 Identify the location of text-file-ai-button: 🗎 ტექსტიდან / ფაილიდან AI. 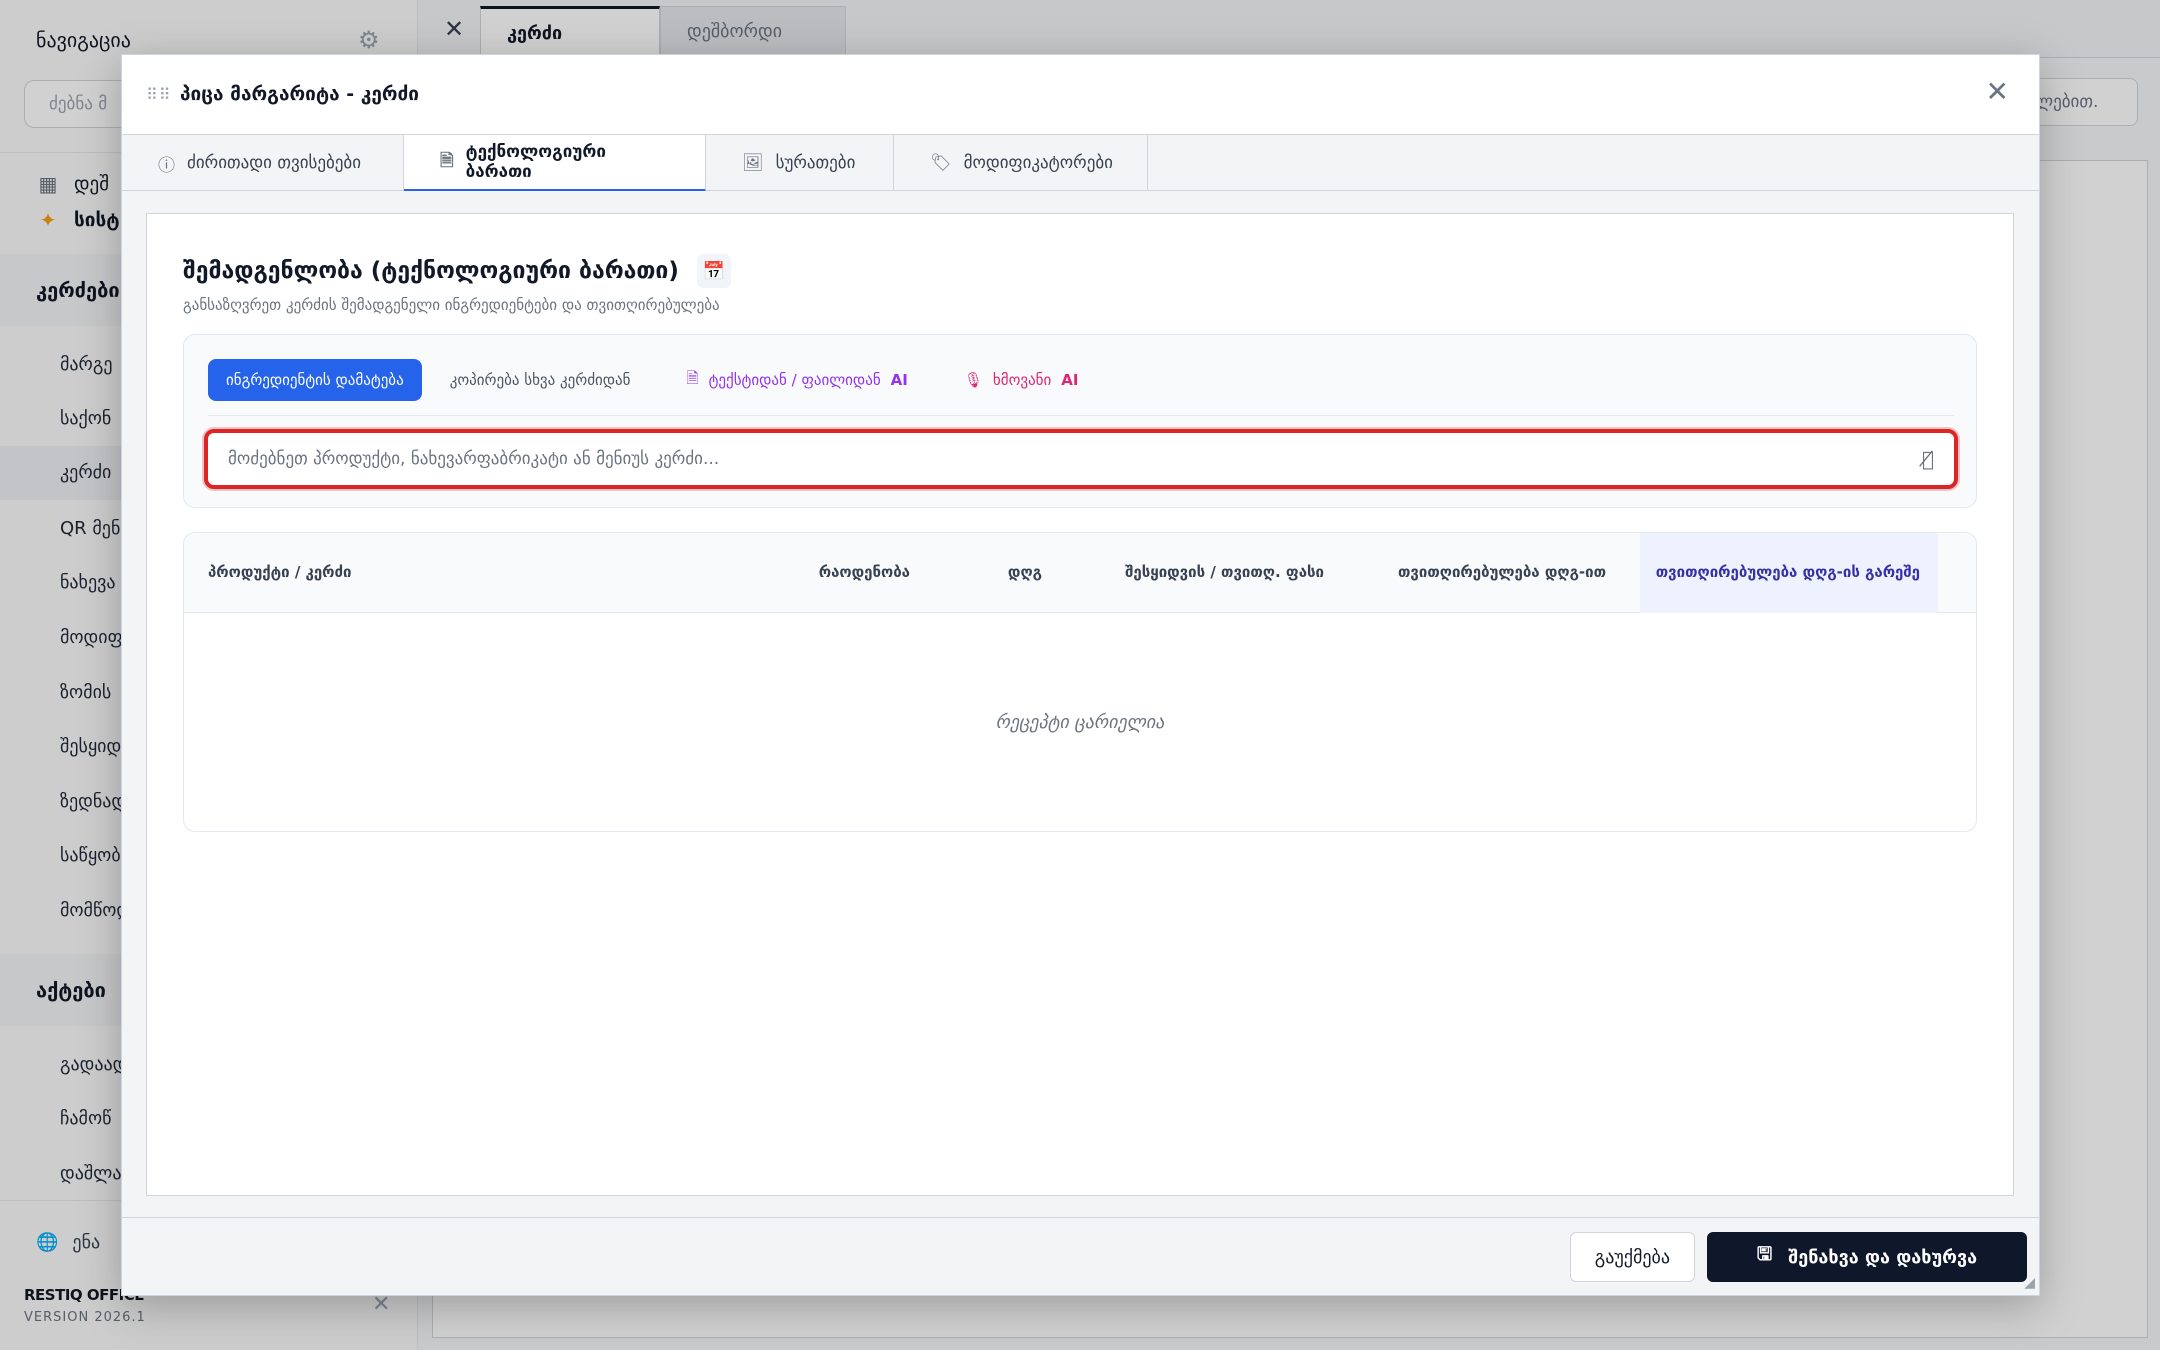
(797, 380).